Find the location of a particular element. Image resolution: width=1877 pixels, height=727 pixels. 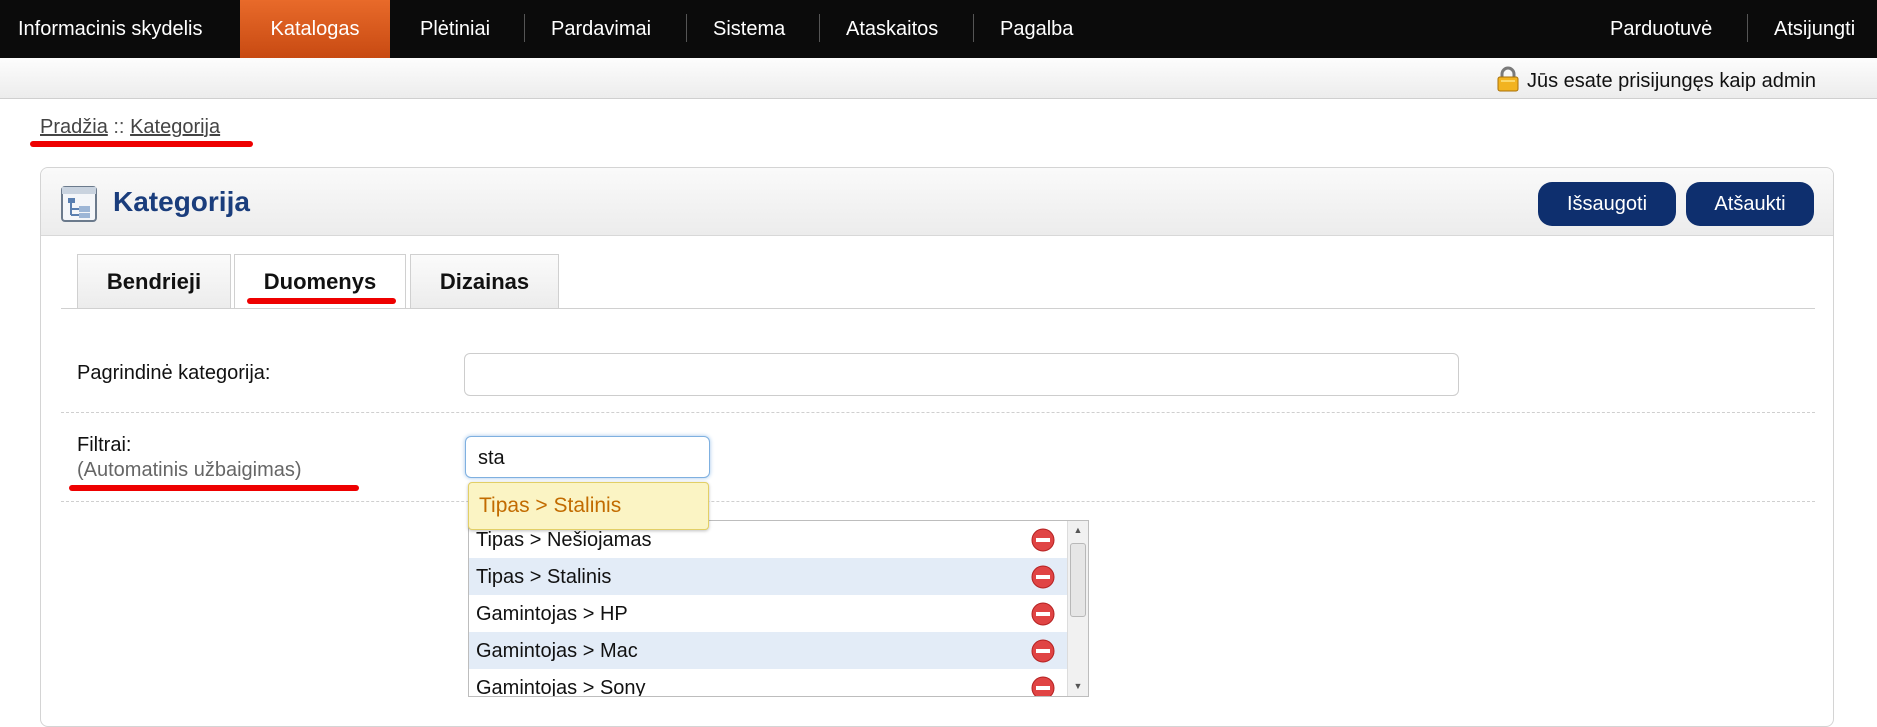

nav-help: Pagalba is located at coordinates (1036, 29).